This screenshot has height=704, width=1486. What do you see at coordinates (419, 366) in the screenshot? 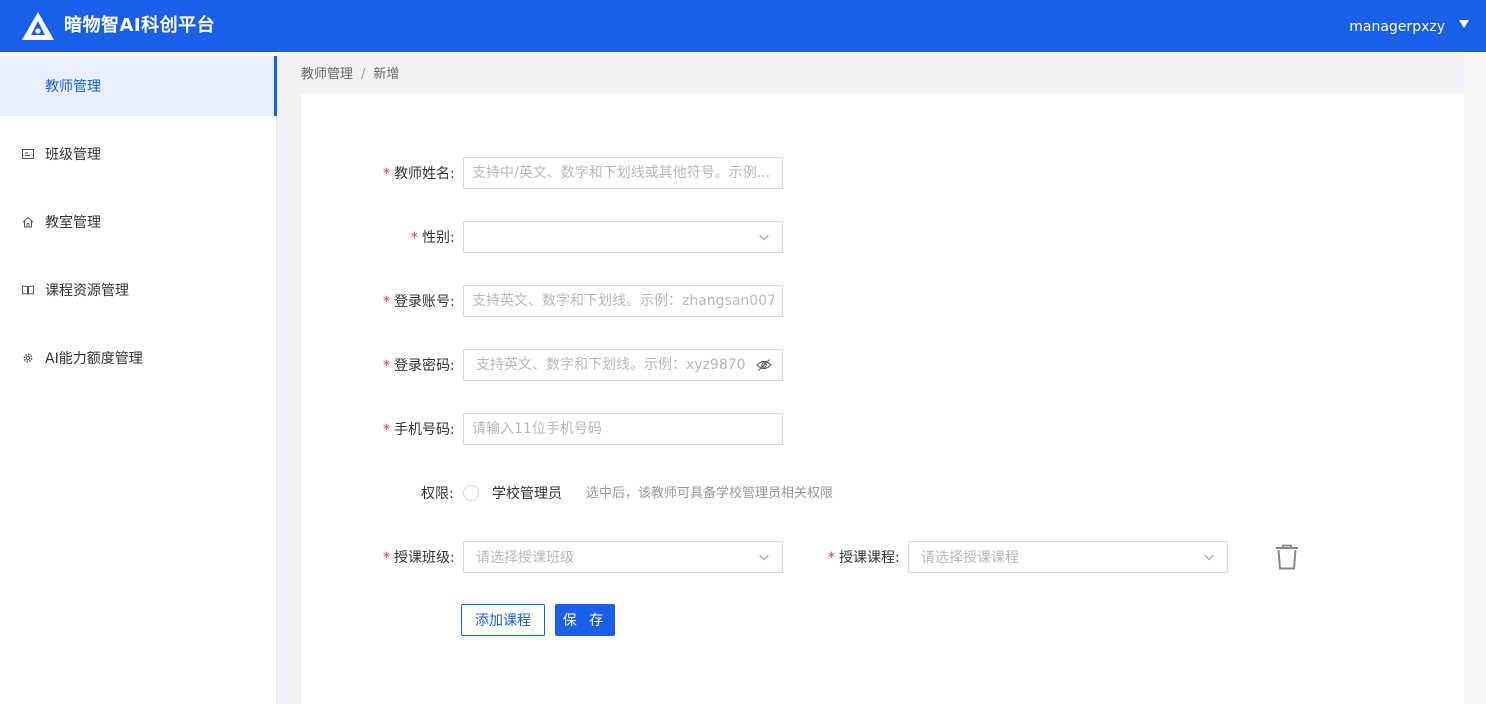
I see `password-label: * 登录密码:` at bounding box center [419, 366].